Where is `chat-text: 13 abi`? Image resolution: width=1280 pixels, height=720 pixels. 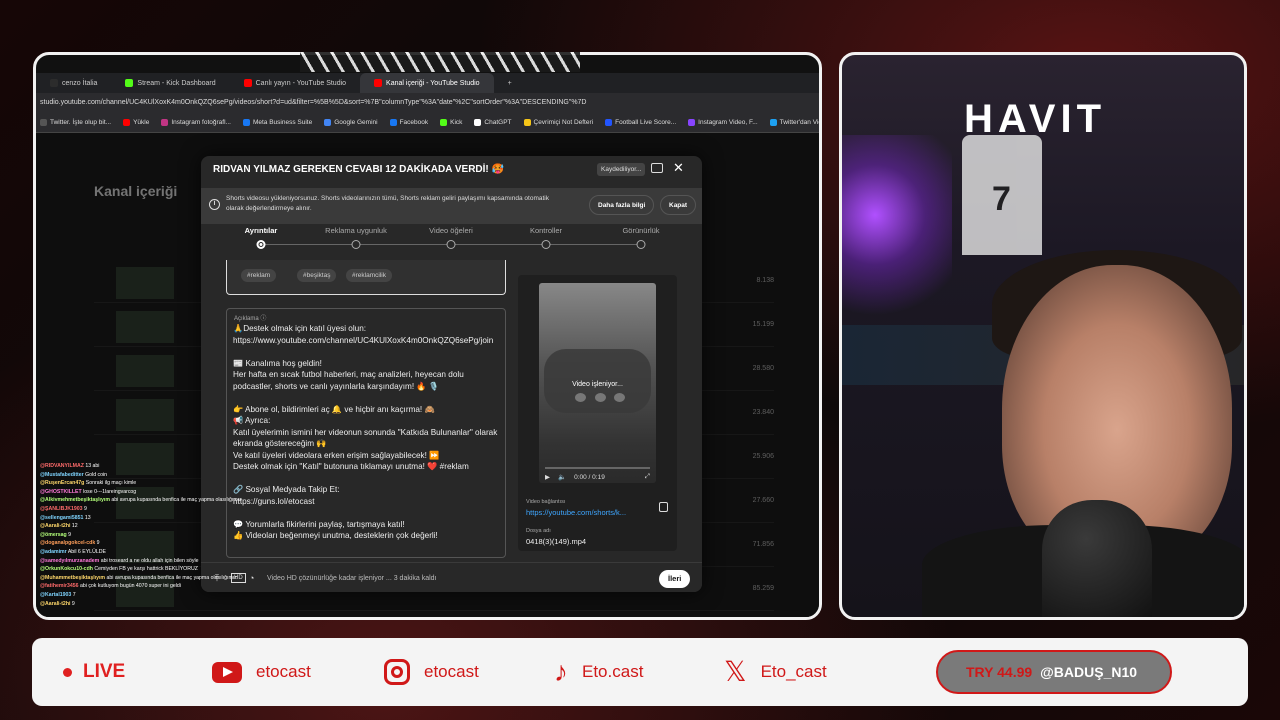 chat-text: 13 abi is located at coordinates (92, 466).